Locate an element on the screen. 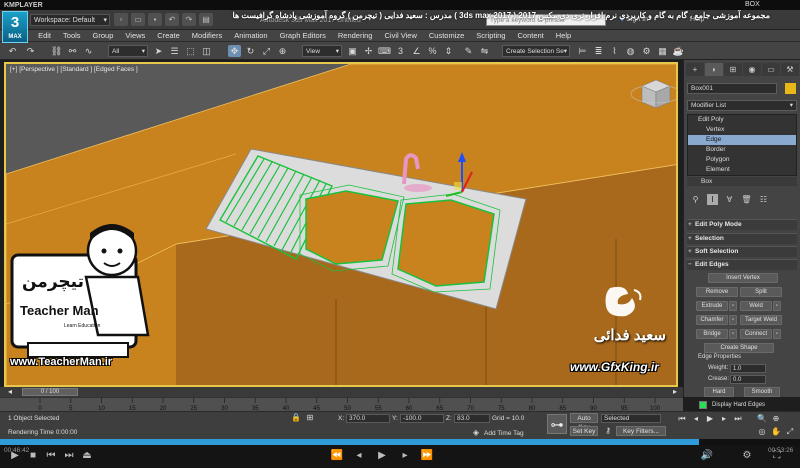  percent-snap-icon: % is located at coordinates (432, 51).